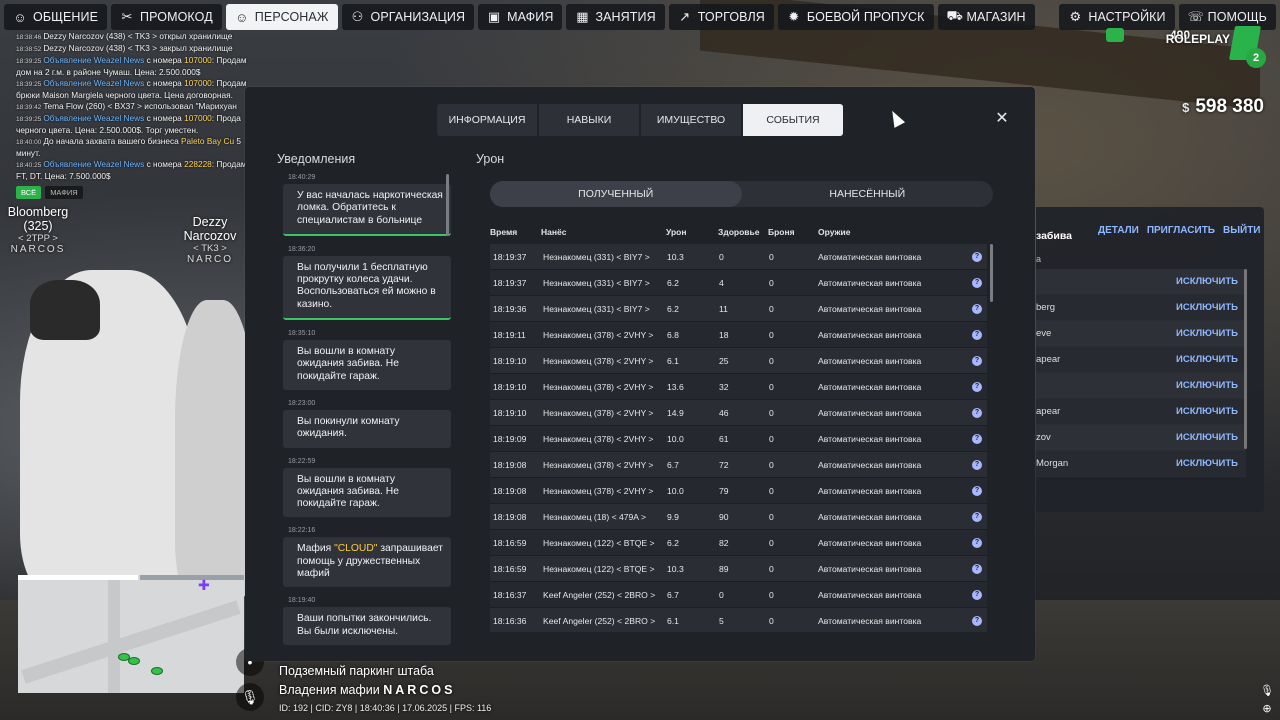 The width and height of the screenshot is (1280, 720). What do you see at coordinates (408, 17) in the screenshot?
I see `nav-group: ⚇ ОРГАНИЗАЦИЯ` at bounding box center [408, 17].